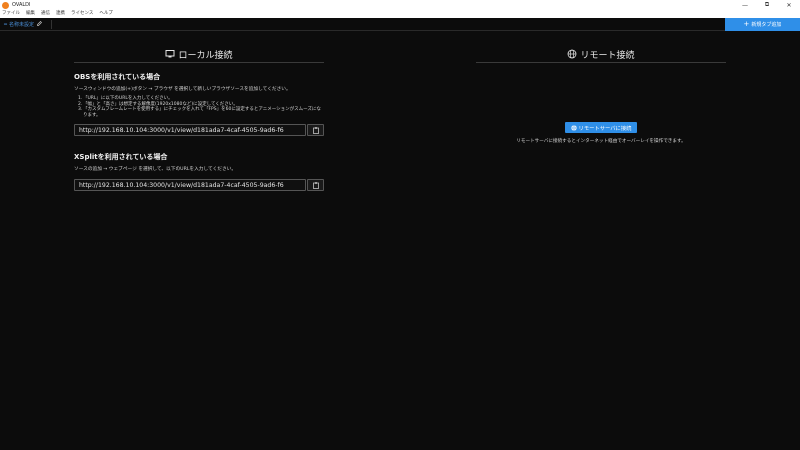 This screenshot has height=450, width=800. Describe the element at coordinates (106, 14) in the screenshot. I see `menu-help: ヘルプ` at that location.